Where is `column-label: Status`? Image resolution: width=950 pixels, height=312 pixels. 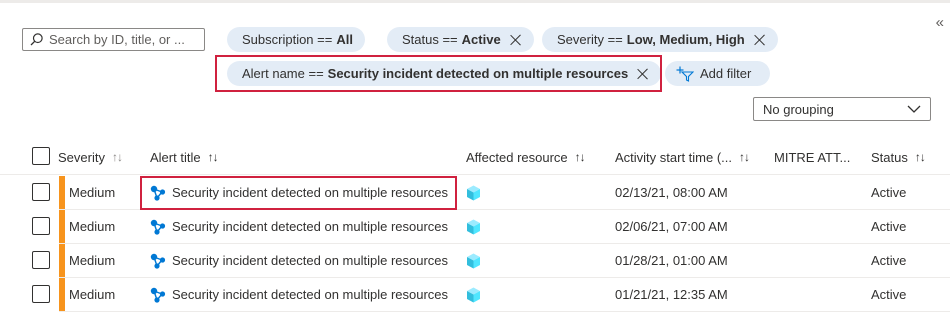
column-label: Status is located at coordinates (889, 157).